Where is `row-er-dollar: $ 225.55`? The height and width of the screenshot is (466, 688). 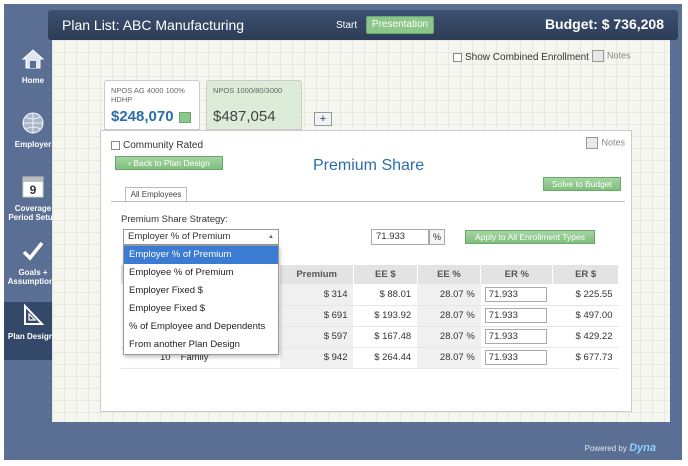
row-er-dollar: $ 225.55 is located at coordinates (585, 295).